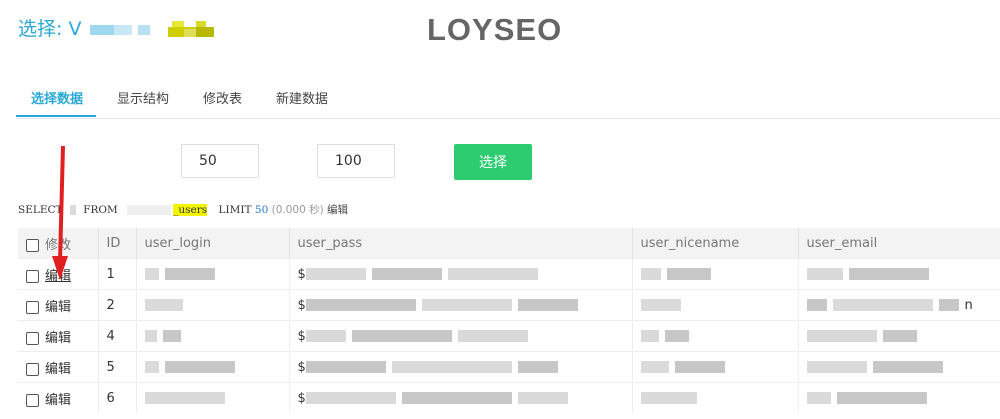  I want to click on page-title: 选择: V, so click(124, 27).